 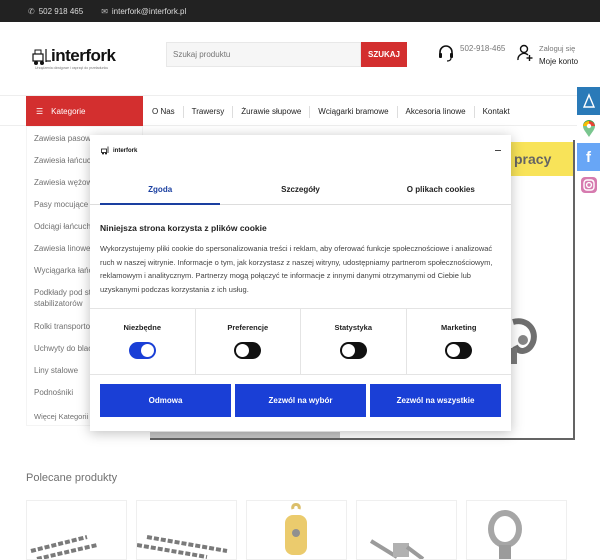 I want to click on cookie-dialog-logo: interfork, so click(x=119, y=150).